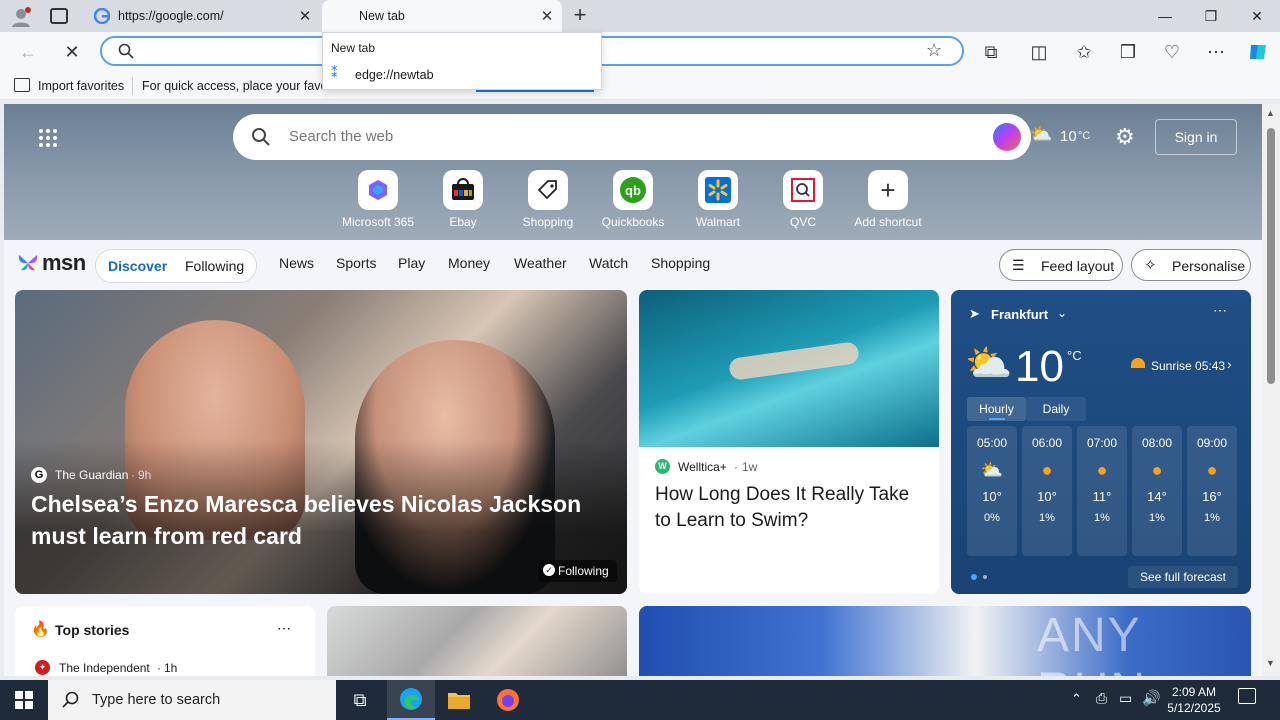 The width and height of the screenshot is (1280, 720). I want to click on top-stories-card: 🔥 Top stories ⋯ ✦ The Independent · 1h, so click(165, 641).